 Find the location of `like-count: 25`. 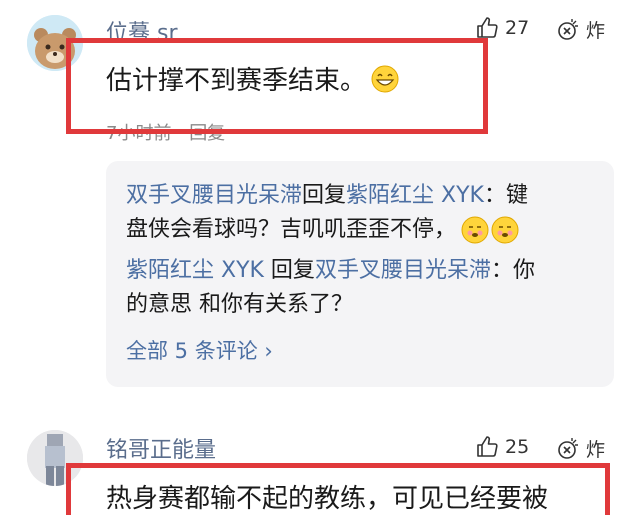

like-count: 25 is located at coordinates (517, 447).